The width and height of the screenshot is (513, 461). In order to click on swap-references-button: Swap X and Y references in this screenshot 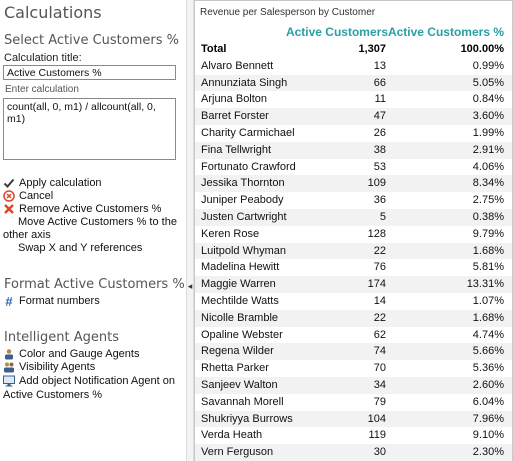, I will do `click(72, 248)`.